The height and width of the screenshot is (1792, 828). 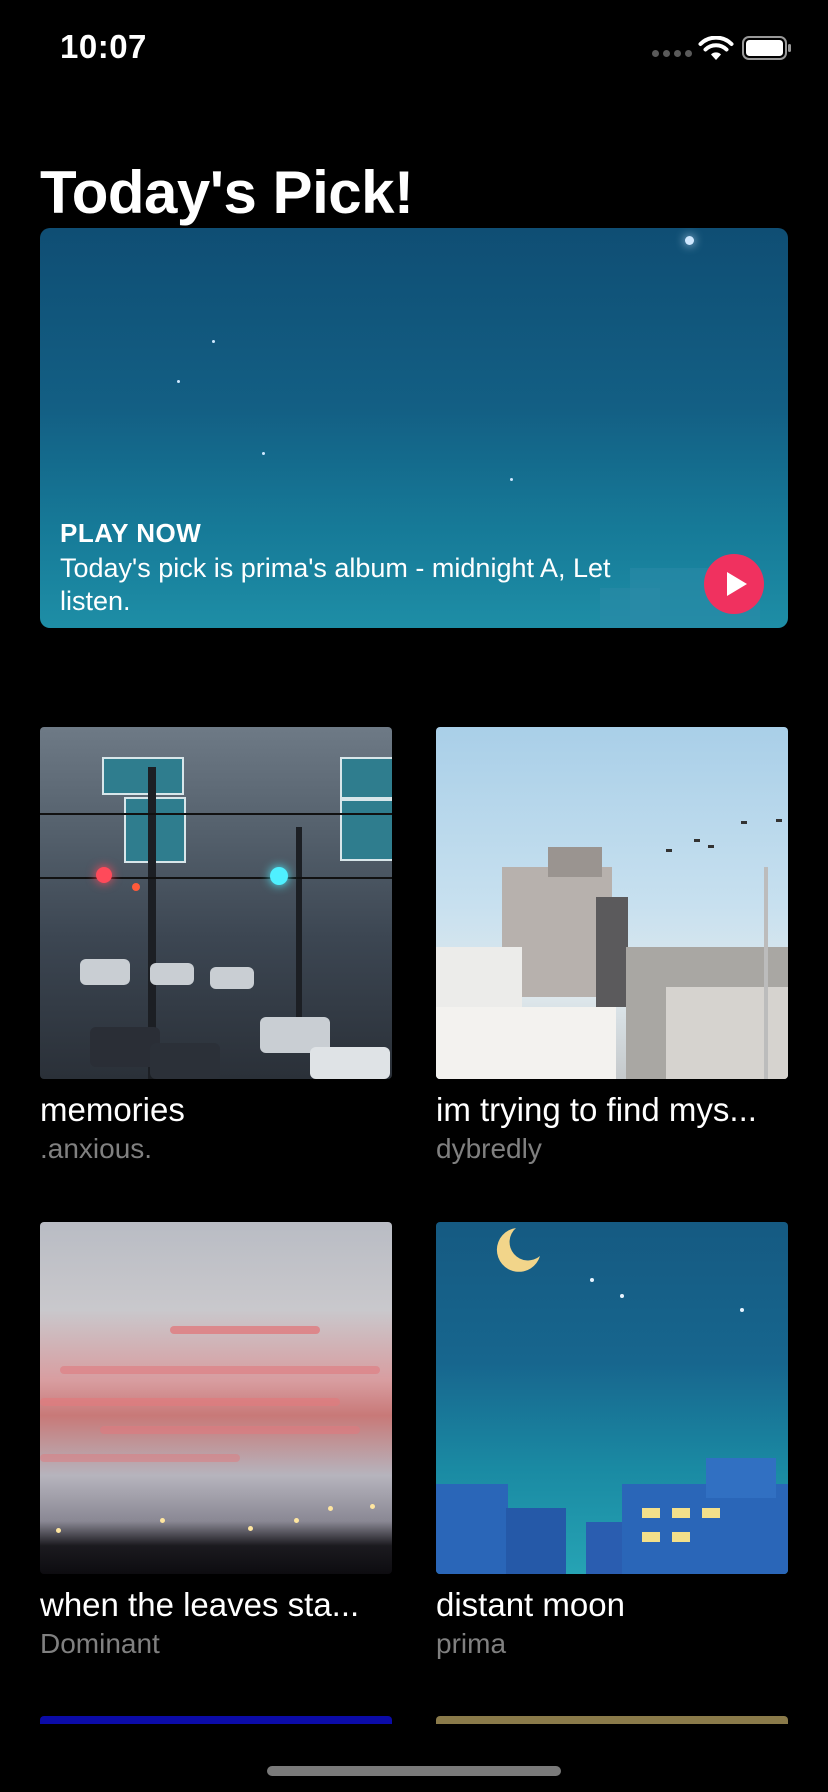 What do you see at coordinates (489, 1148) in the screenshot?
I see `album-artist: dybredly` at bounding box center [489, 1148].